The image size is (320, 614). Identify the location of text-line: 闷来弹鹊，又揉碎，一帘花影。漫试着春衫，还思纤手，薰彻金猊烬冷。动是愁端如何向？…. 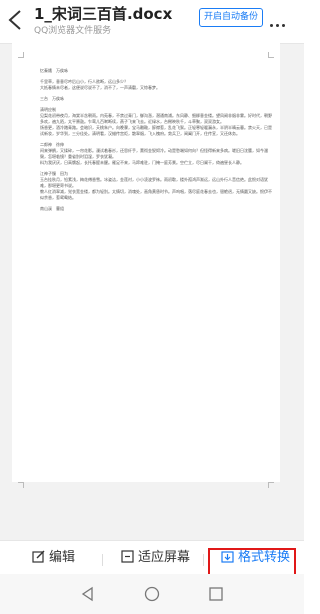
(154, 153).